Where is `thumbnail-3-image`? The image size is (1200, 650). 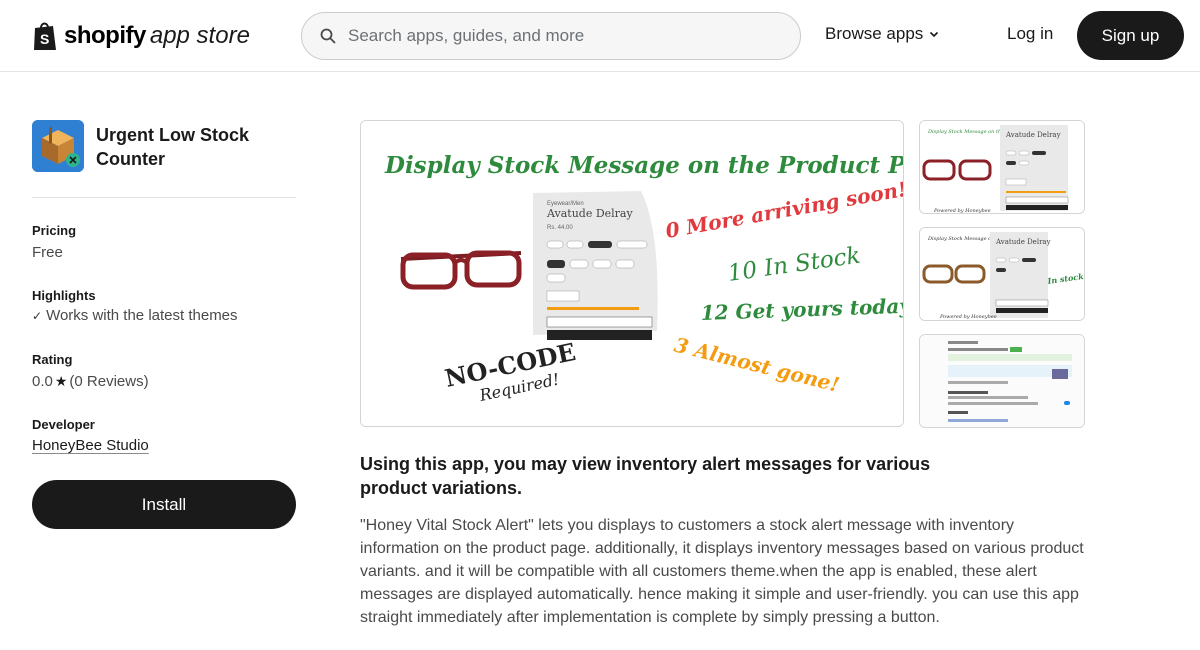
thumbnail-3-image is located at coordinates (1002, 381).